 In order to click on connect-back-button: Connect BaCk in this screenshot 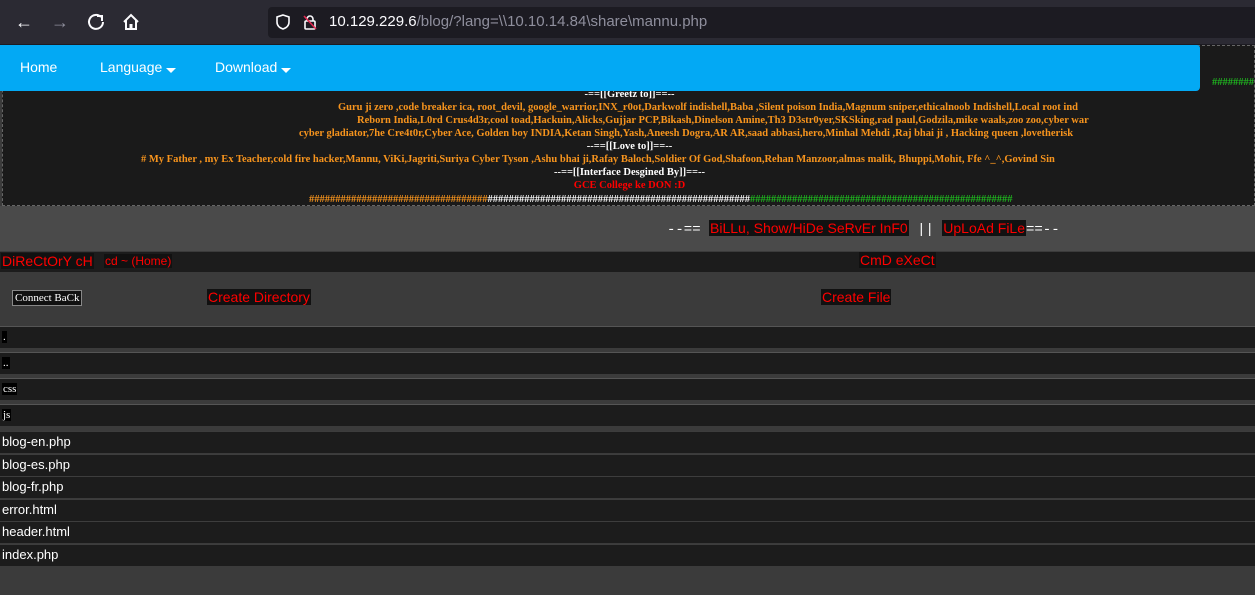, I will do `click(47, 298)`.